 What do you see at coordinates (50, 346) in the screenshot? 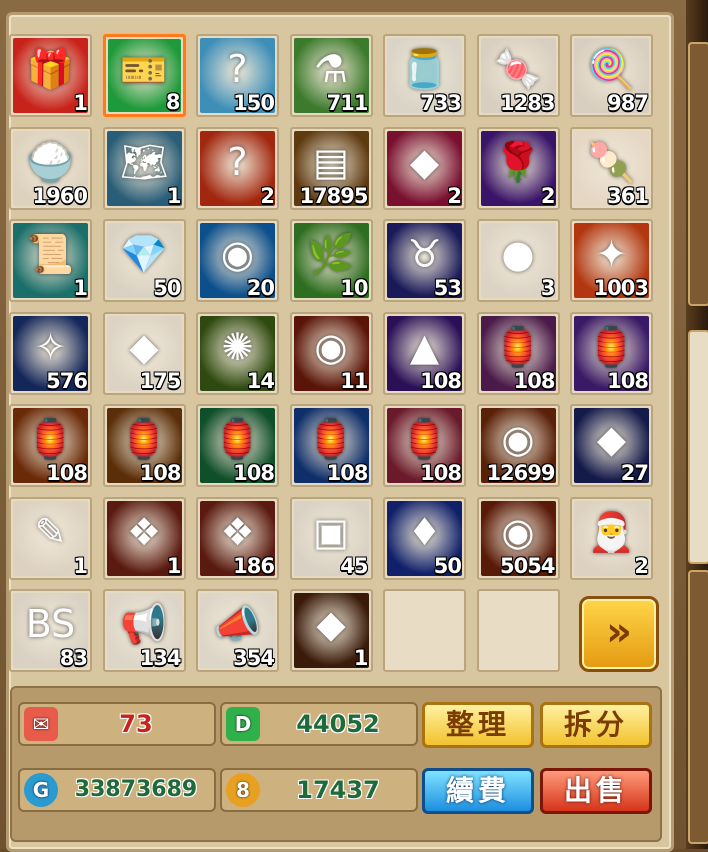
I see `item-glyph: ✧` at bounding box center [50, 346].